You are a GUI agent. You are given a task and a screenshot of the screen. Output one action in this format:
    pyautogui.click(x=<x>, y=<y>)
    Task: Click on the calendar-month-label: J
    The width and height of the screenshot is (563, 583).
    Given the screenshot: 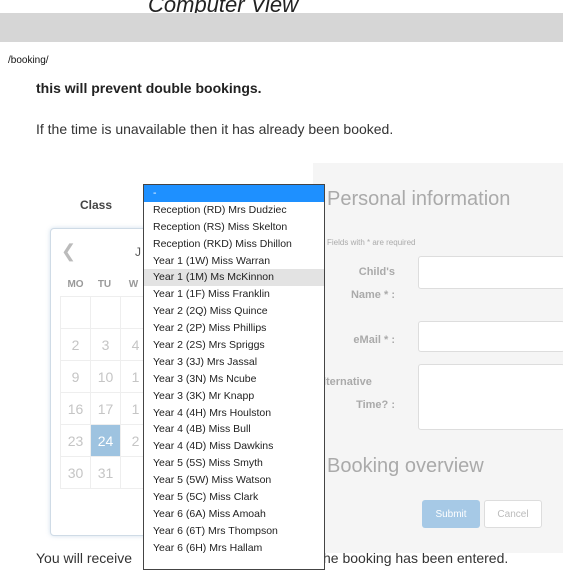 What is the action you would take?
    pyautogui.click(x=138, y=252)
    